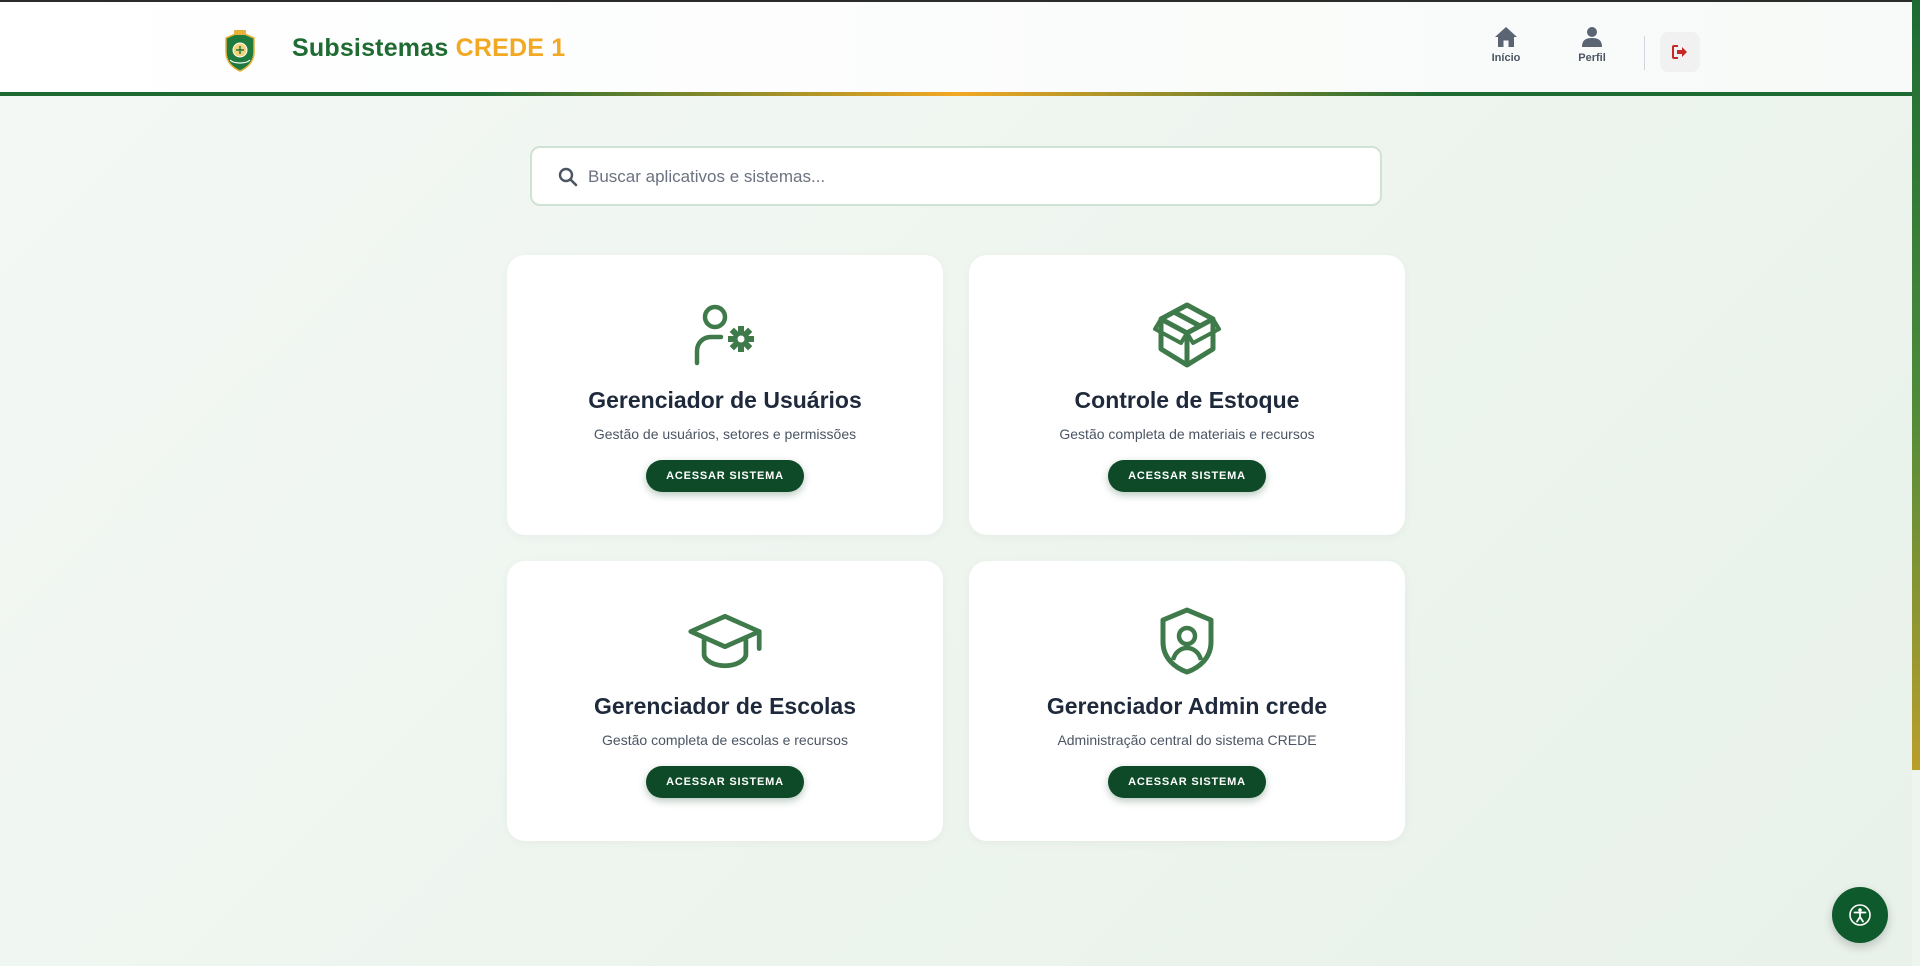 Image resolution: width=1920 pixels, height=966 pixels. What do you see at coordinates (968, 177) in the screenshot?
I see `search-input` at bounding box center [968, 177].